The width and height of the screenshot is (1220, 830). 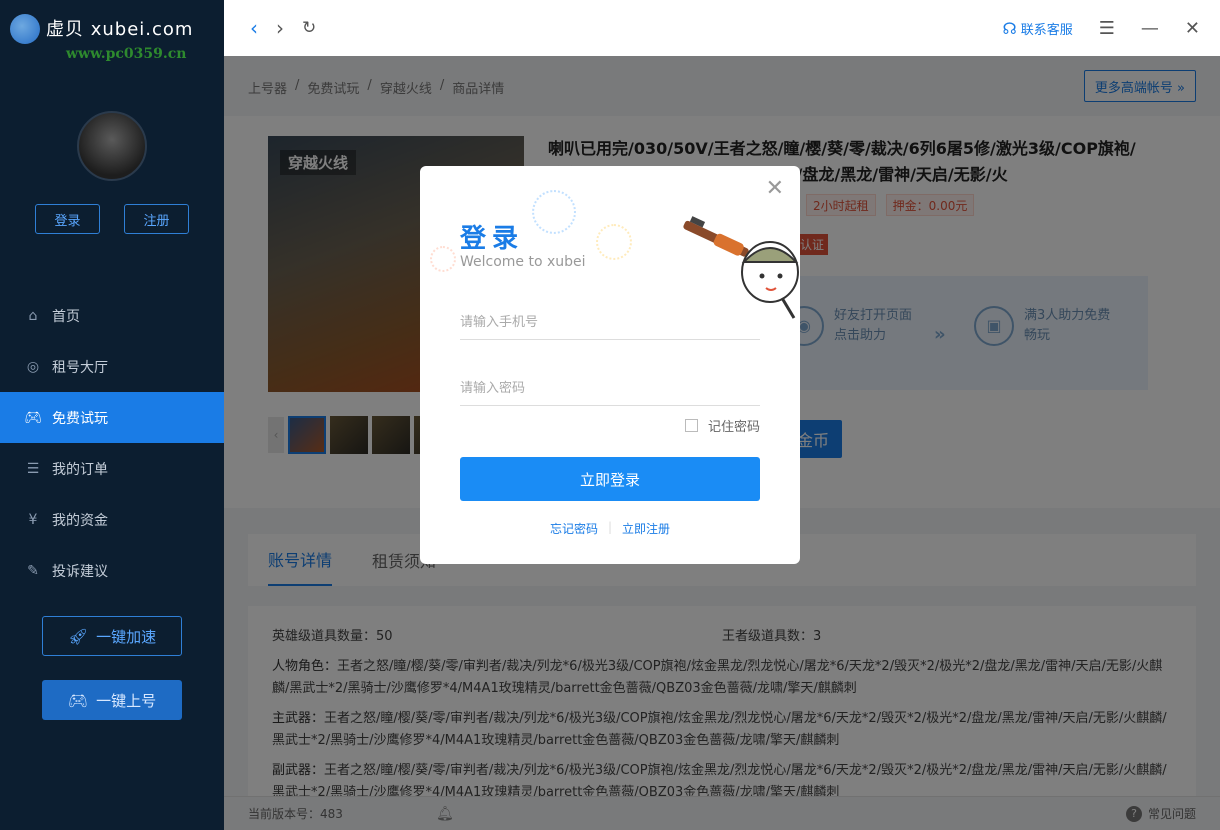 I want to click on watermark: www.pc0359.cn, so click(x=126, y=54).